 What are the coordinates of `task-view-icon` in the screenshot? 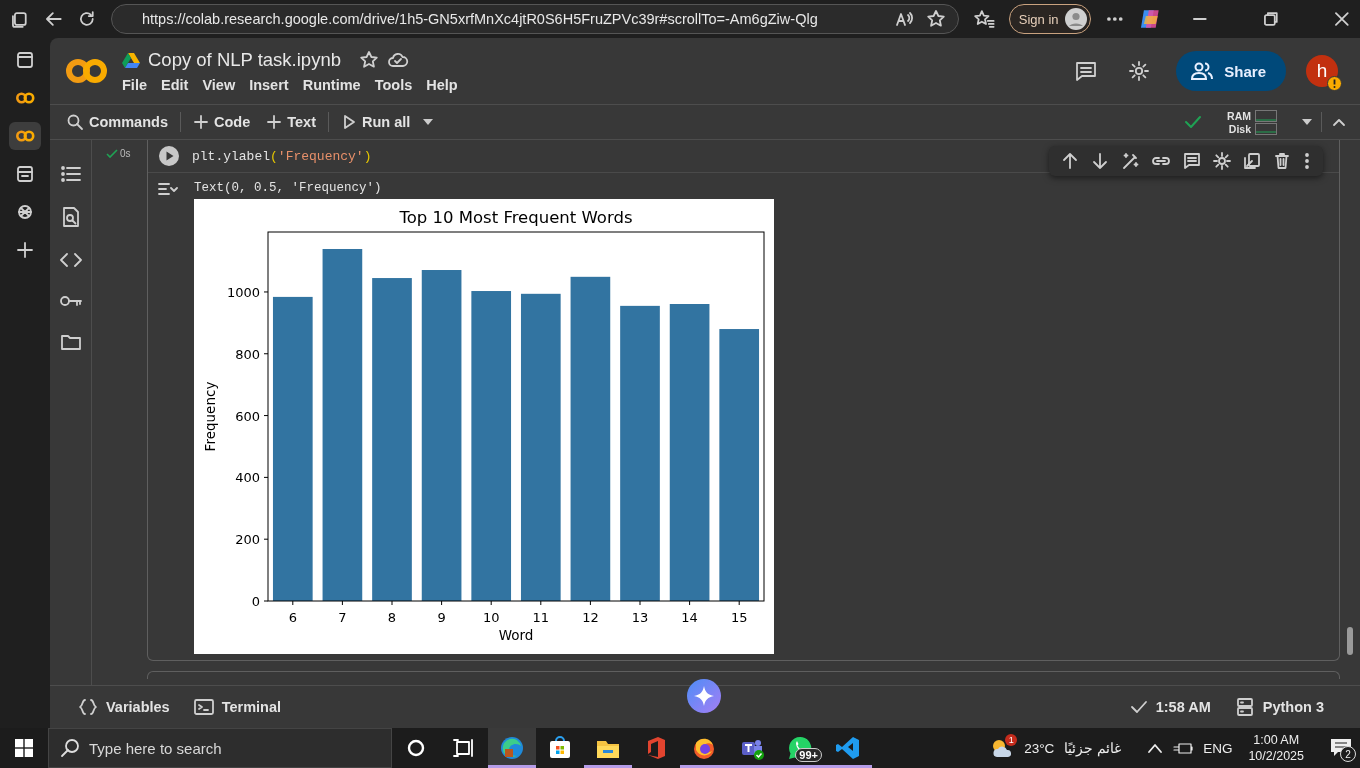 It's located at (464, 748).